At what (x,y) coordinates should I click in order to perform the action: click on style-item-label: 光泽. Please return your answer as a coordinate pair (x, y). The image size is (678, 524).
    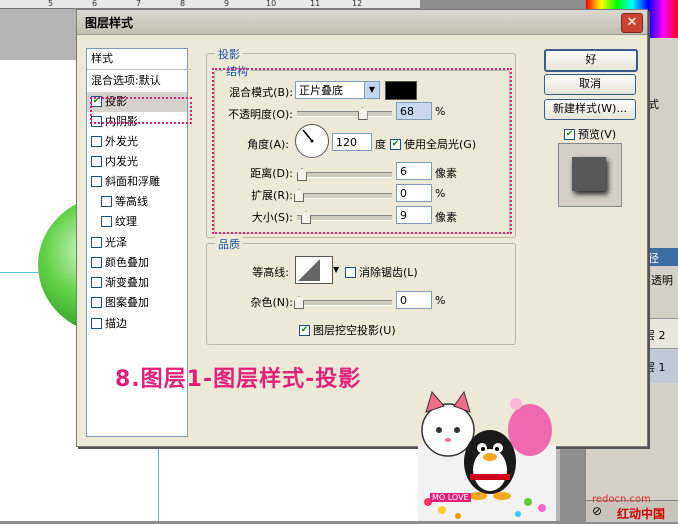
    Looking at the image, I should click on (116, 242).